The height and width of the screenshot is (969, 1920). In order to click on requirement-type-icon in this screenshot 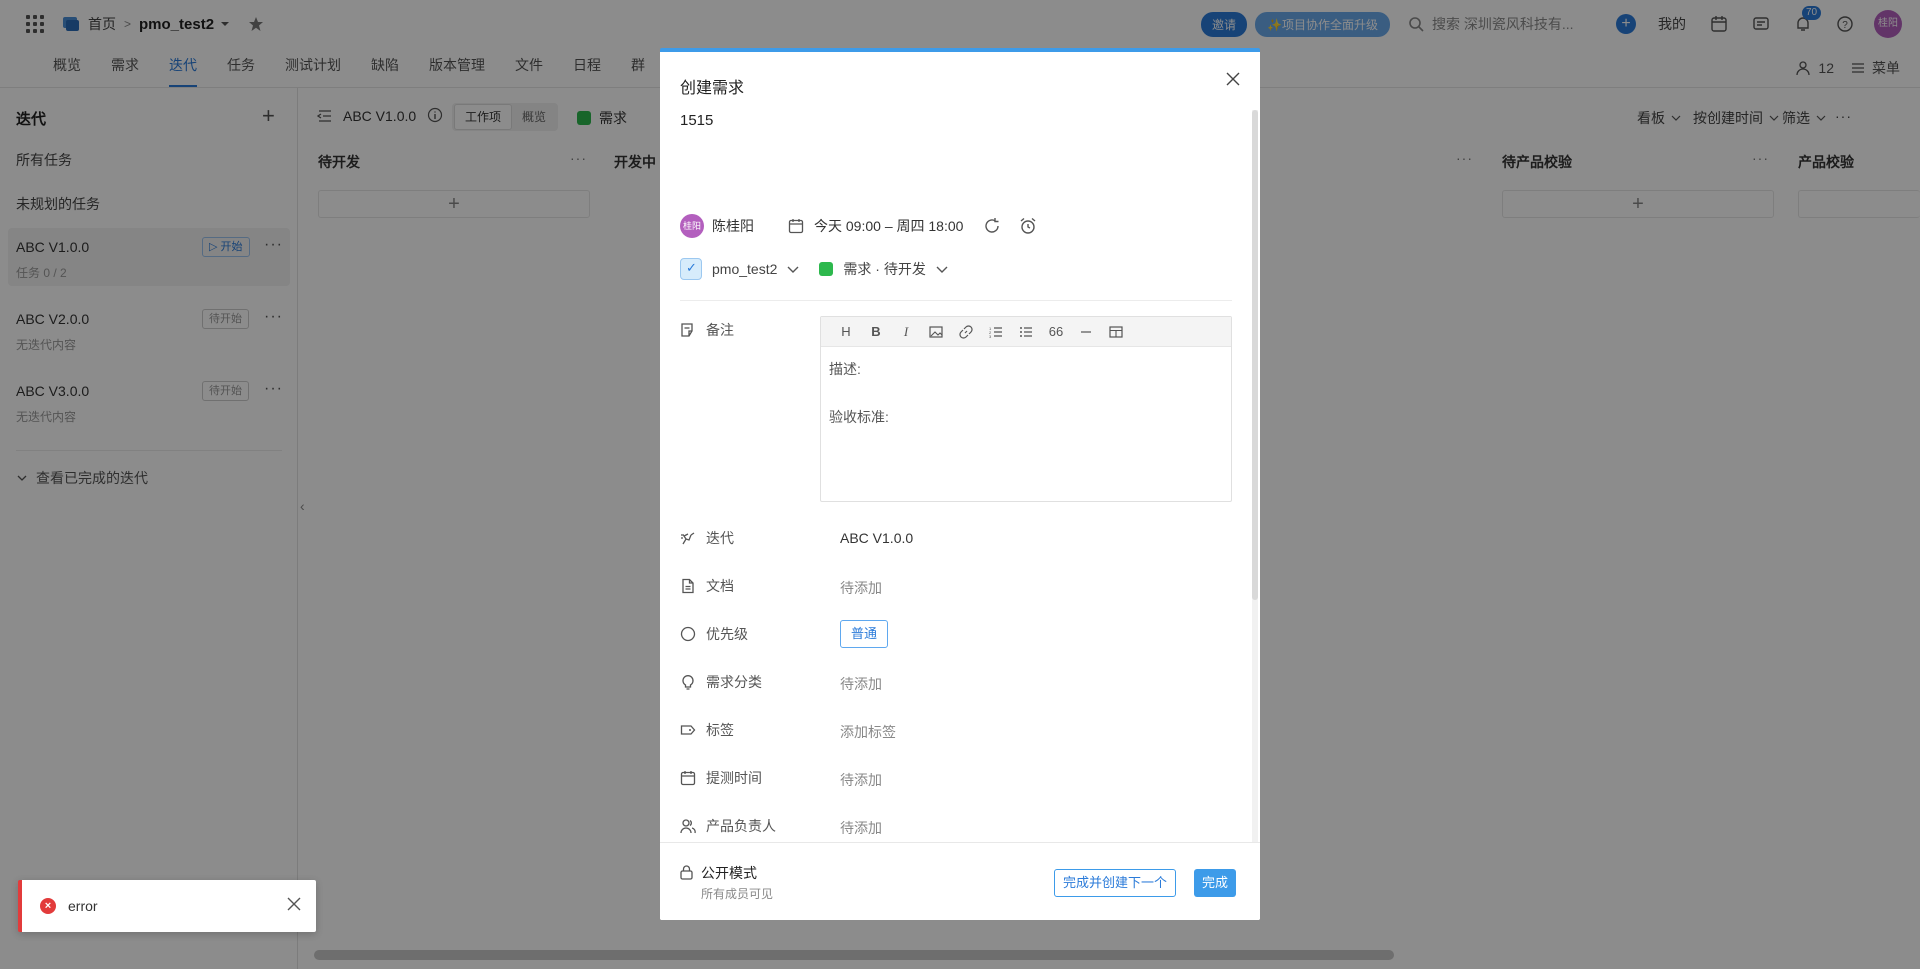, I will do `click(826, 269)`.